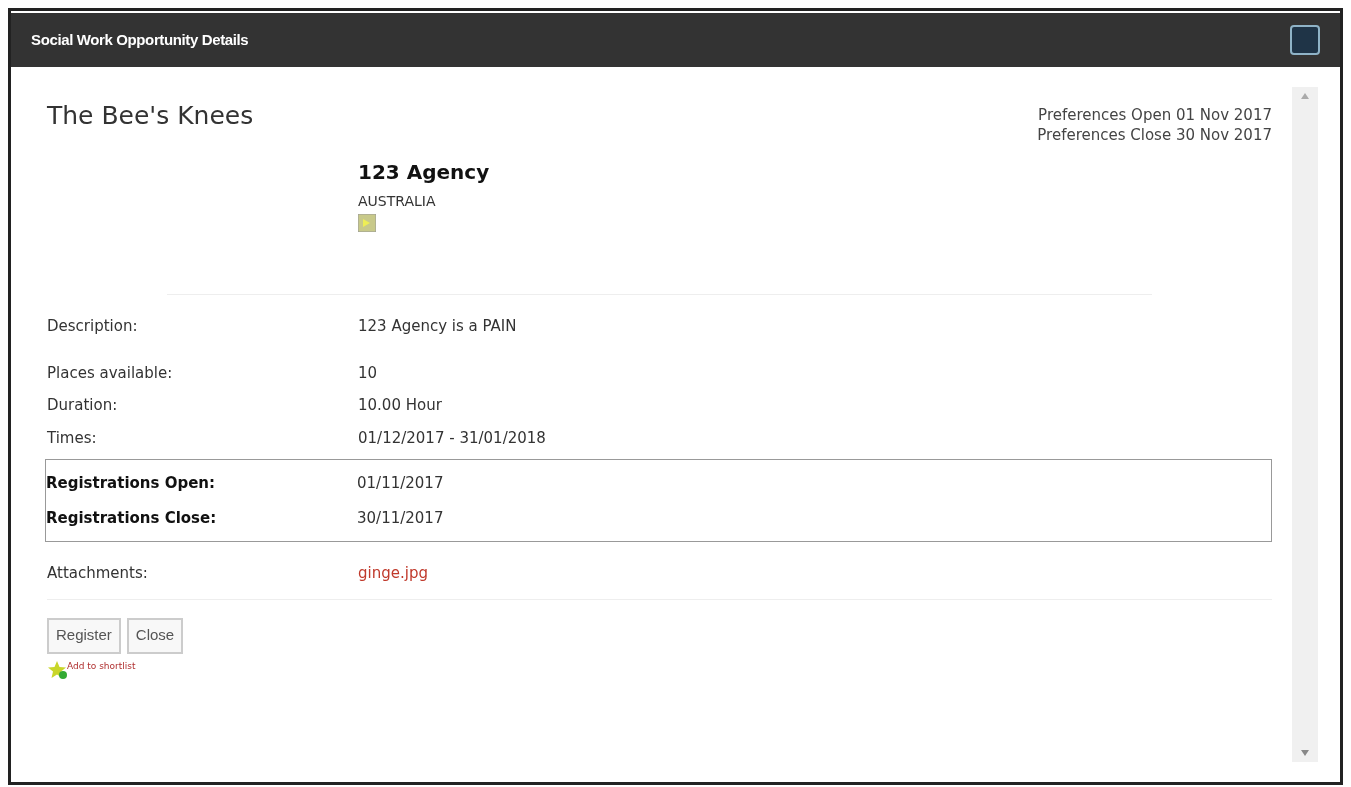  I want to click on scroll-up-icon, so click(1305, 96).